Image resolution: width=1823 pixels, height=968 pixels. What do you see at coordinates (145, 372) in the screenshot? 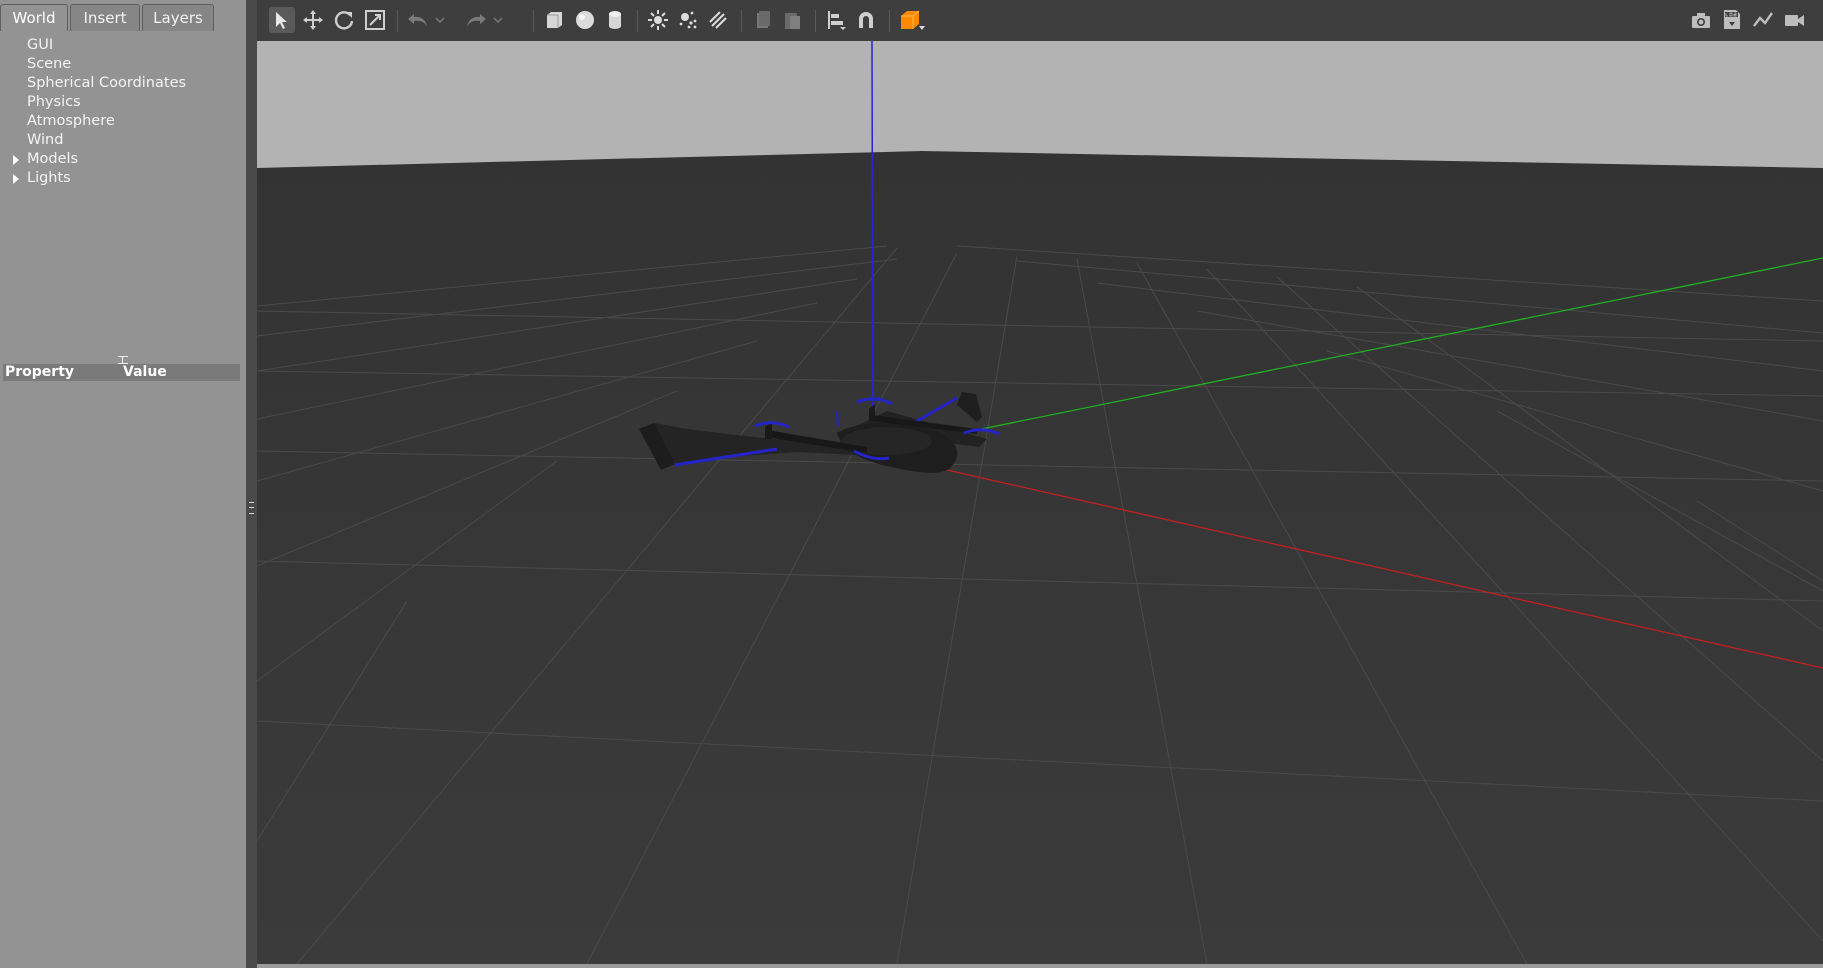
I see `column-header-value: Value` at bounding box center [145, 372].